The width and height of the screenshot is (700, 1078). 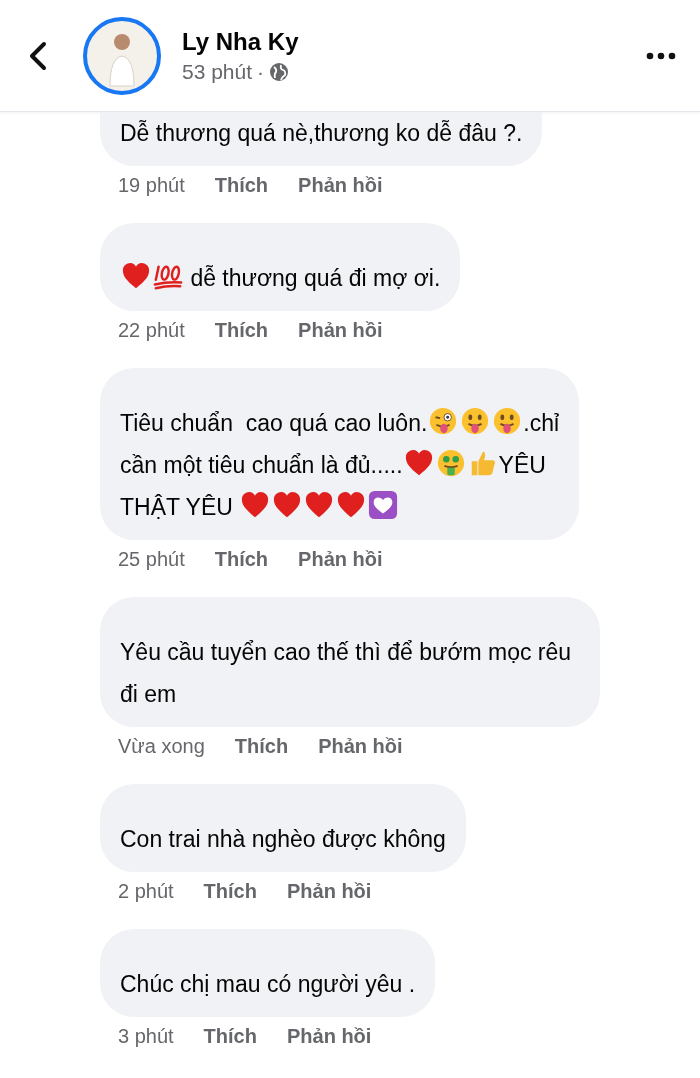 What do you see at coordinates (177, 507) in the screenshot?
I see `comment-text: THẬT YÊU` at bounding box center [177, 507].